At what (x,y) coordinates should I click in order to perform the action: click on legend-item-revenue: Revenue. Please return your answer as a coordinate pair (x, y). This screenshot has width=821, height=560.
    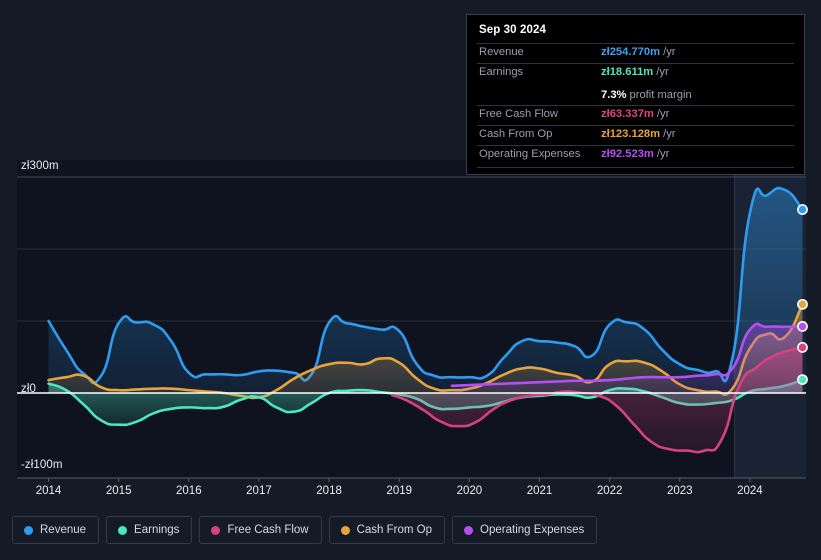
    Looking at the image, I should click on (56, 530).